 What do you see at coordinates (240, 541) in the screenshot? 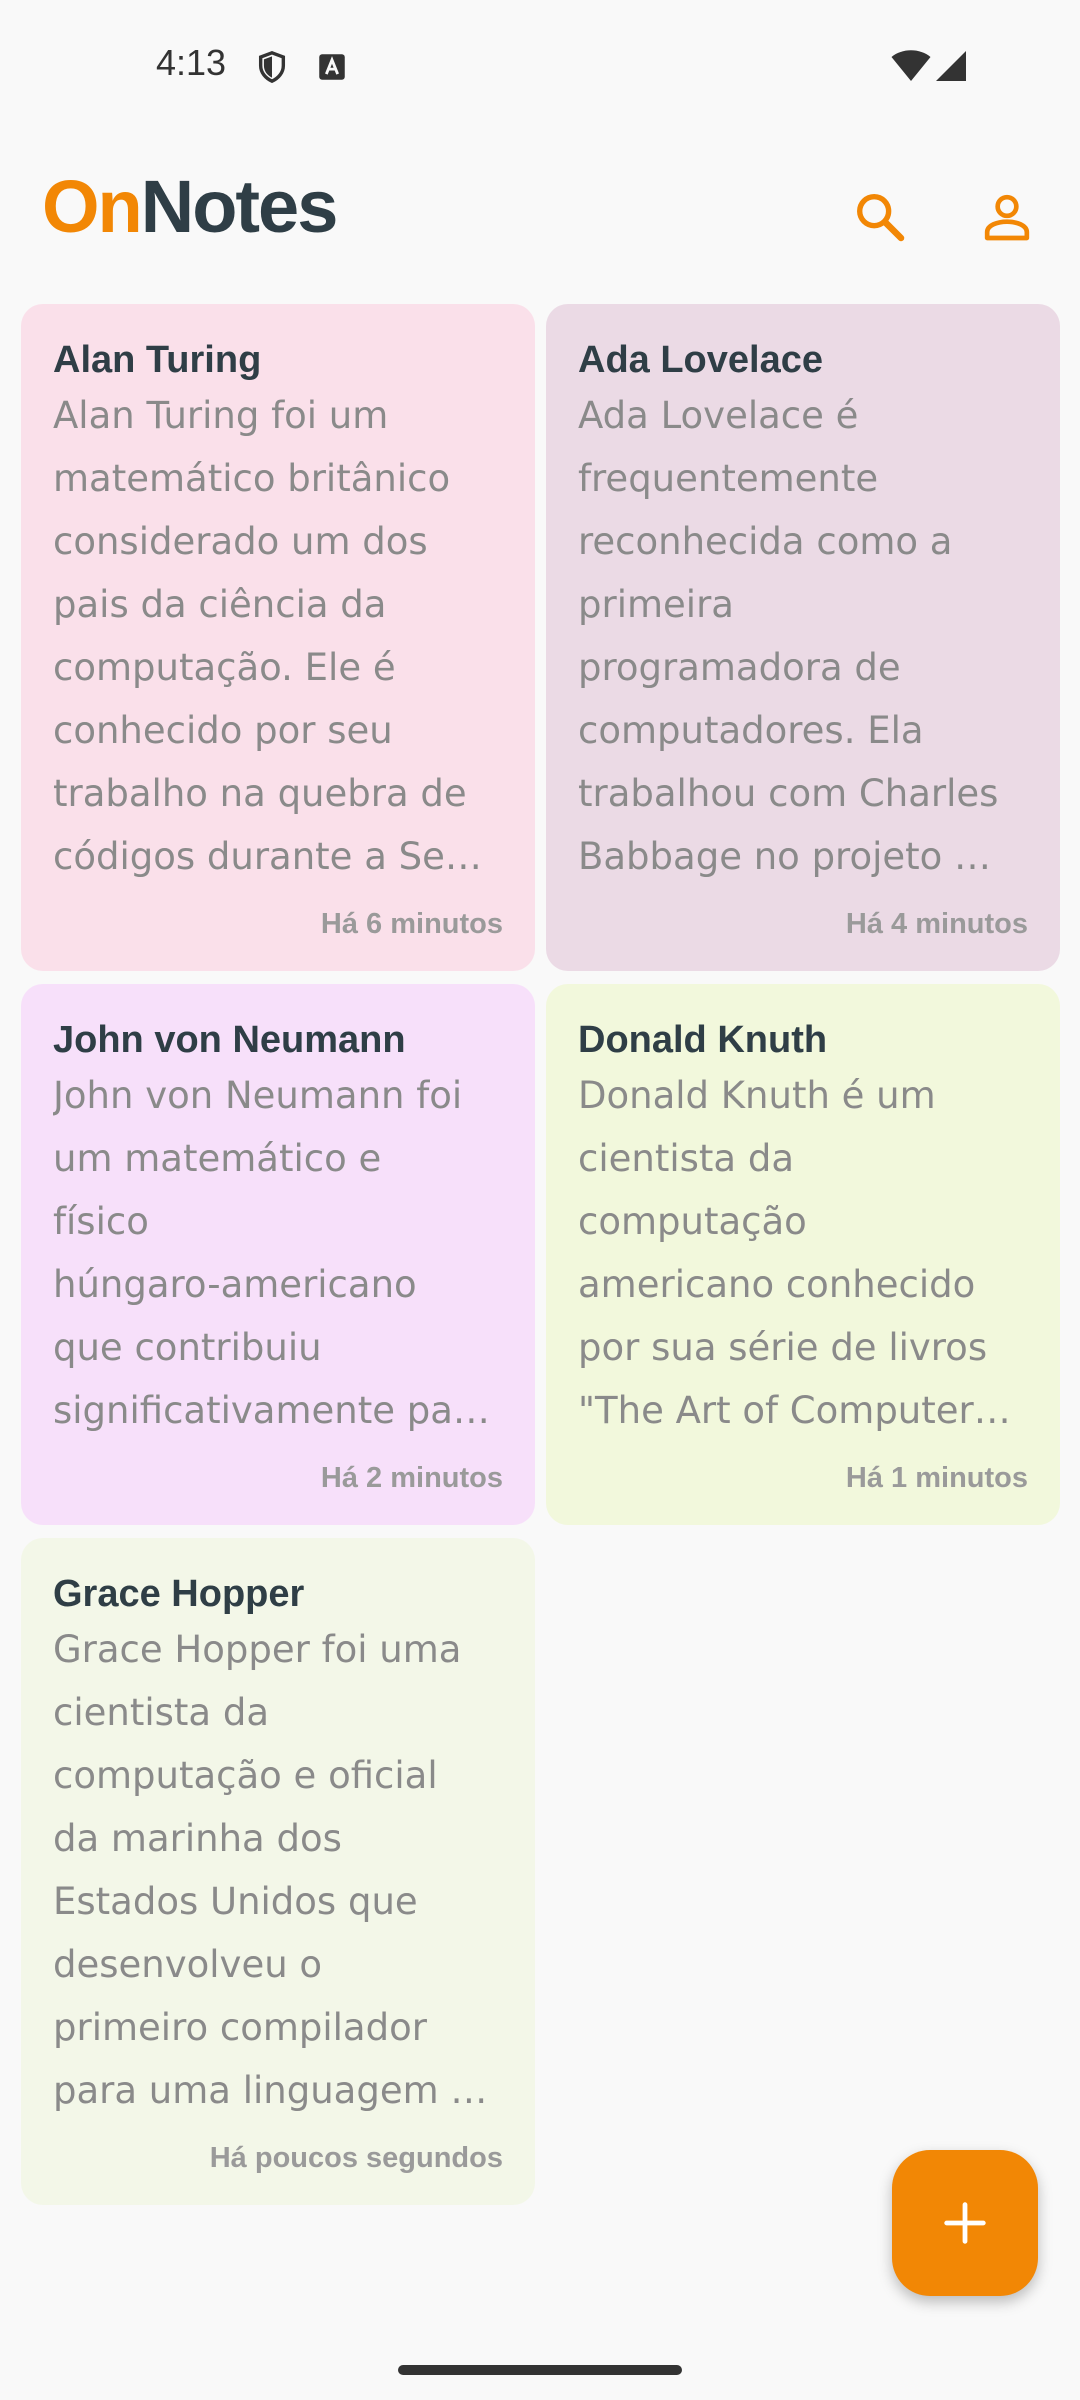
I see `note-body-line: considerado um dos` at bounding box center [240, 541].